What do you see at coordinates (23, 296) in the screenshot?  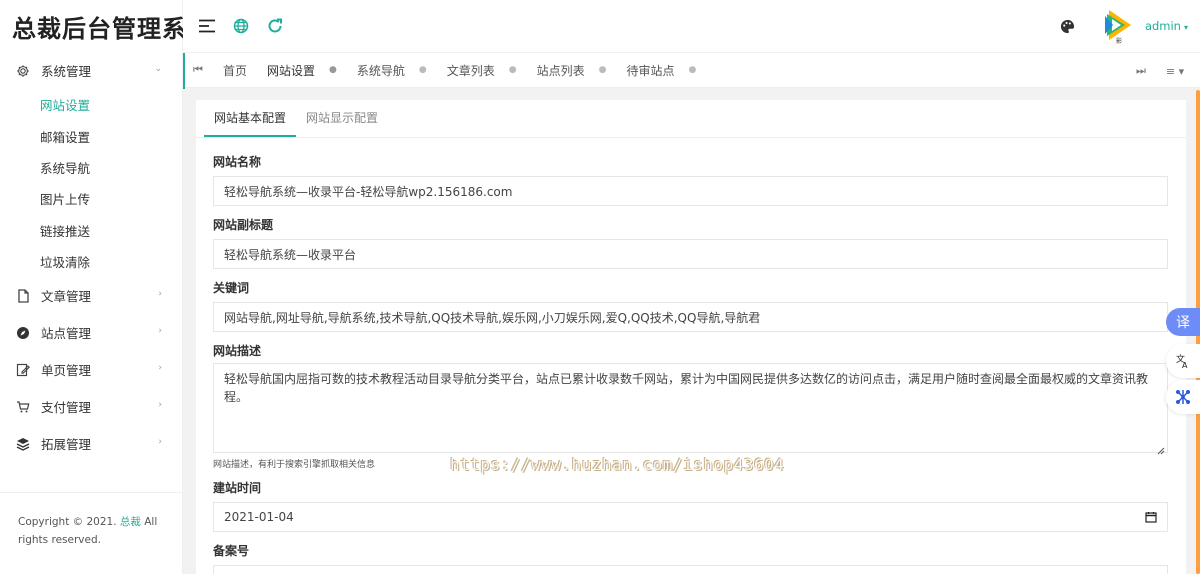 I see `file-icon` at bounding box center [23, 296].